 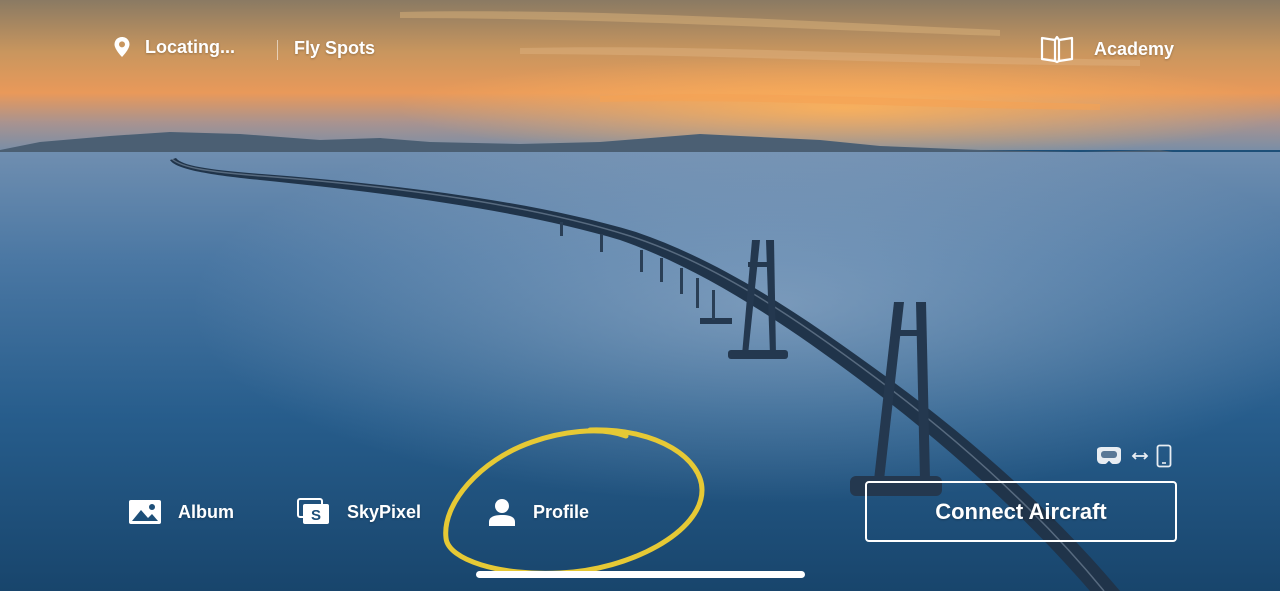 I want to click on skypixel-button: S SkyPixel, so click(x=359, y=512).